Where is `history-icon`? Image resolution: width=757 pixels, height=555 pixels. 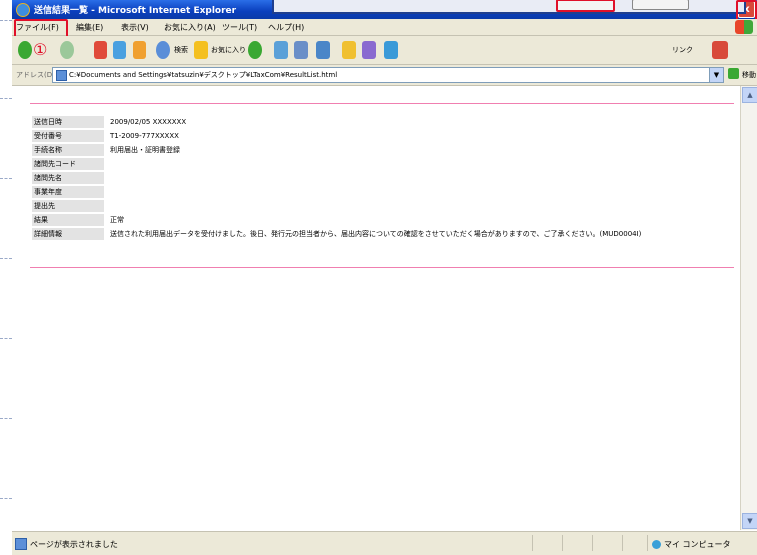 history-icon is located at coordinates (255, 50).